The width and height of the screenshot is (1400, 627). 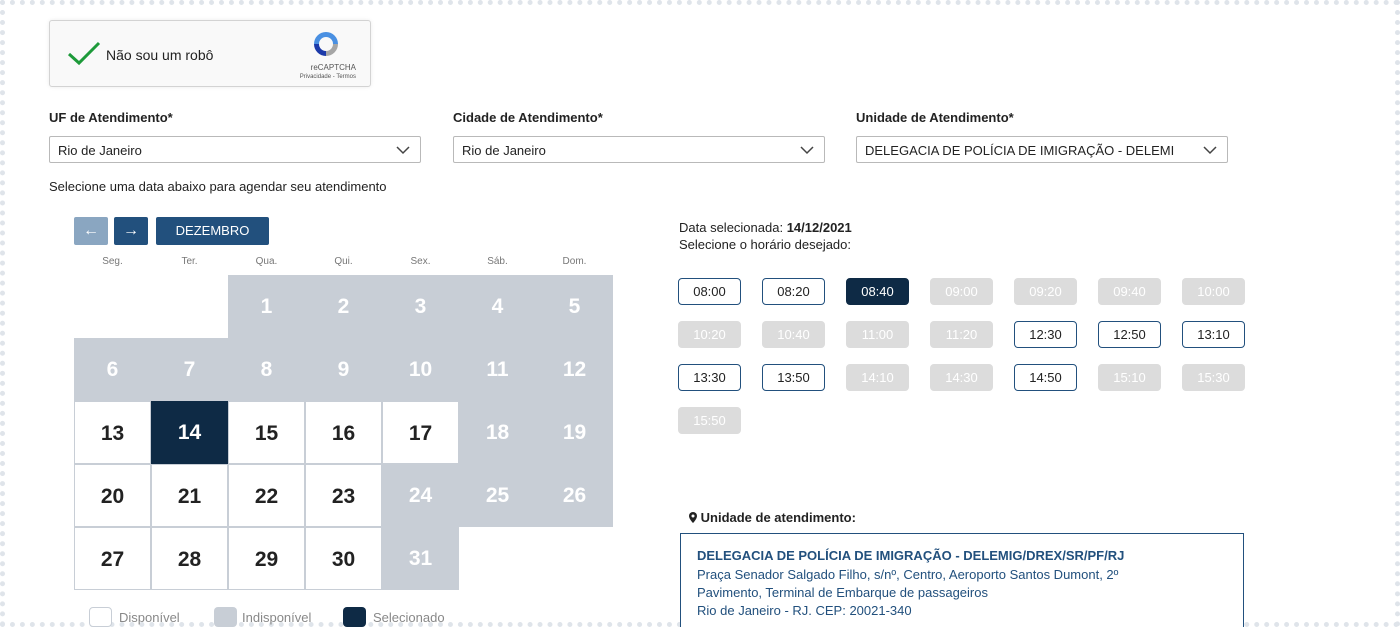 What do you see at coordinates (1129, 334) in the screenshot?
I see `time-slot-1250: 12:50` at bounding box center [1129, 334].